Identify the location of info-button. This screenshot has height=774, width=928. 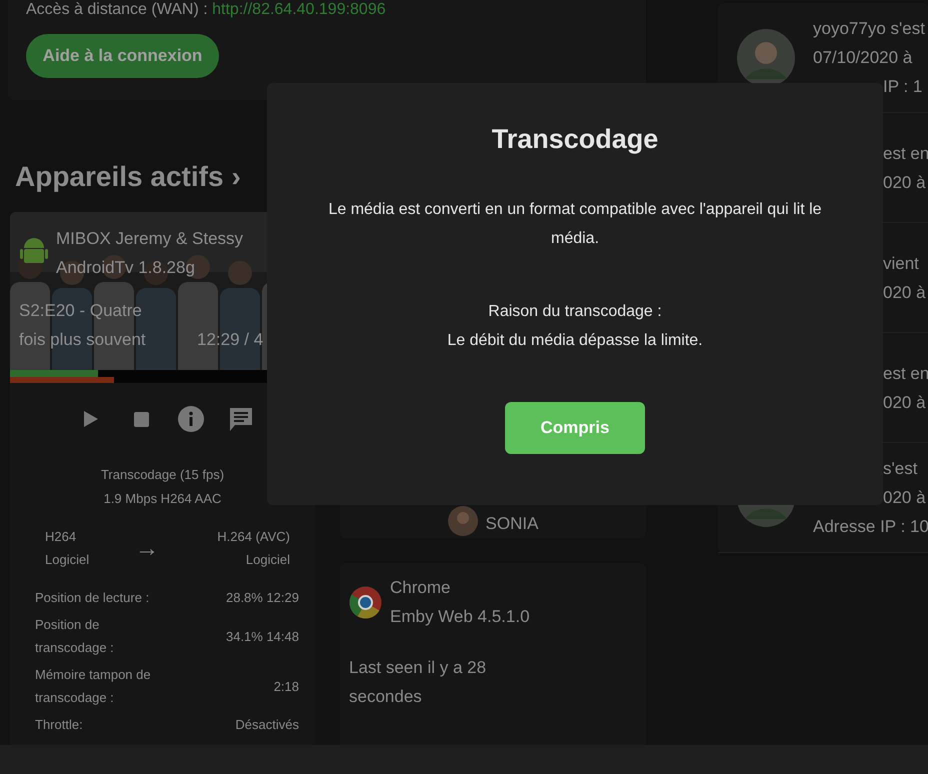
(191, 419).